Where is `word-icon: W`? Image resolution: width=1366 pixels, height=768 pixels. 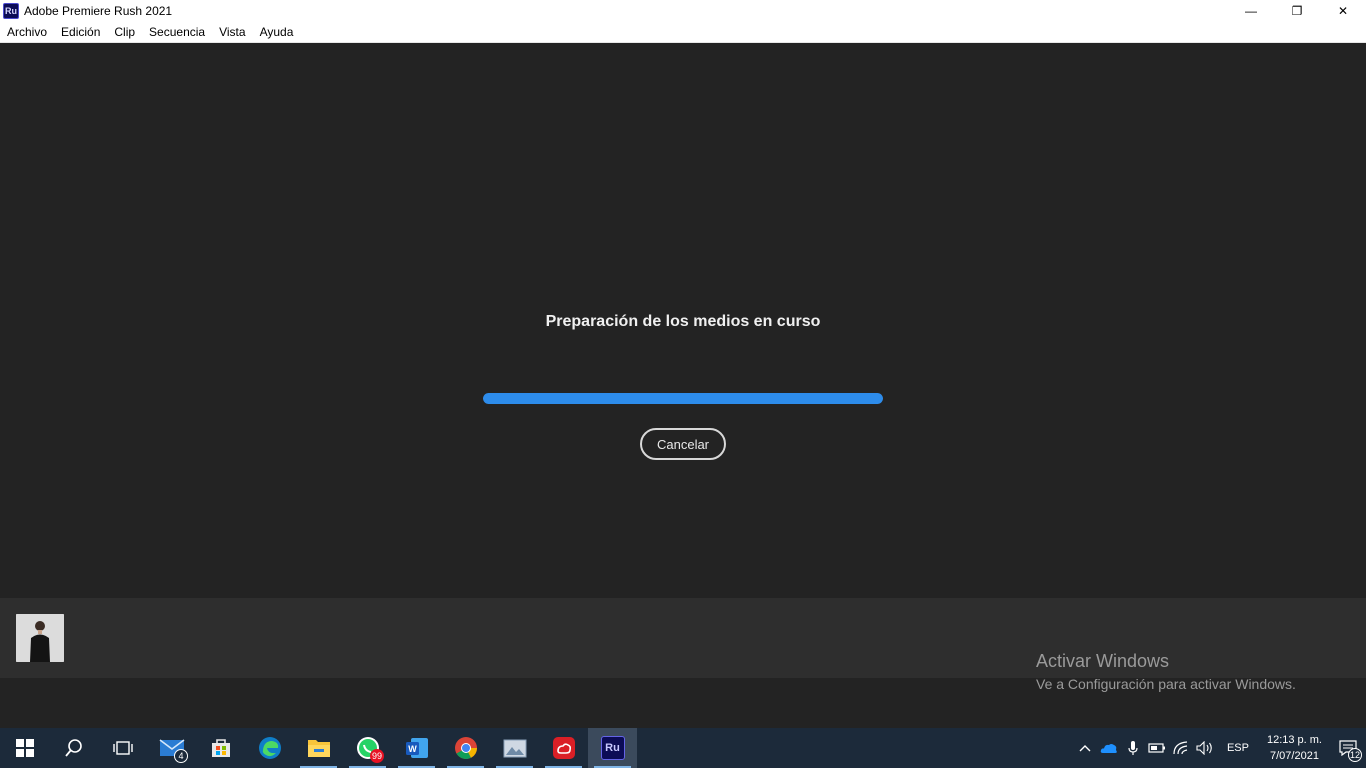 word-icon: W is located at coordinates (416, 748).